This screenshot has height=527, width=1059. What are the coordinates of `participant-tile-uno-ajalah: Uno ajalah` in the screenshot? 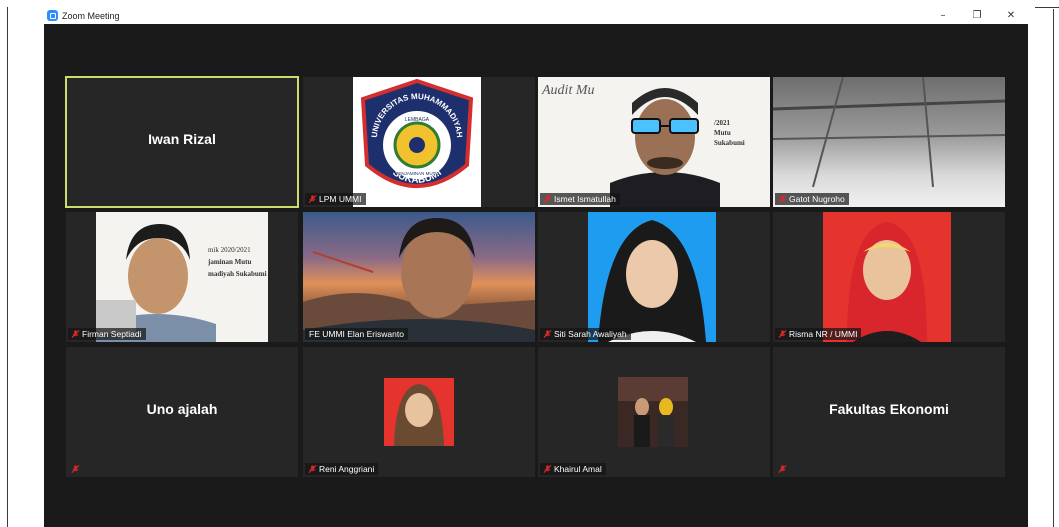 It's located at (182, 412).